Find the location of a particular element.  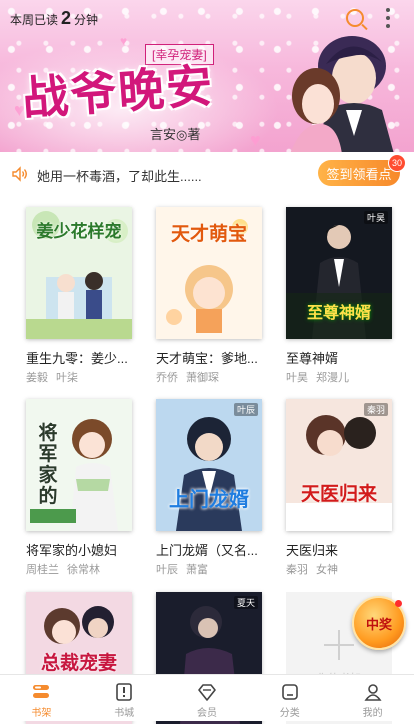

book-tags: 叶辰 萧富 is located at coordinates (186, 569).